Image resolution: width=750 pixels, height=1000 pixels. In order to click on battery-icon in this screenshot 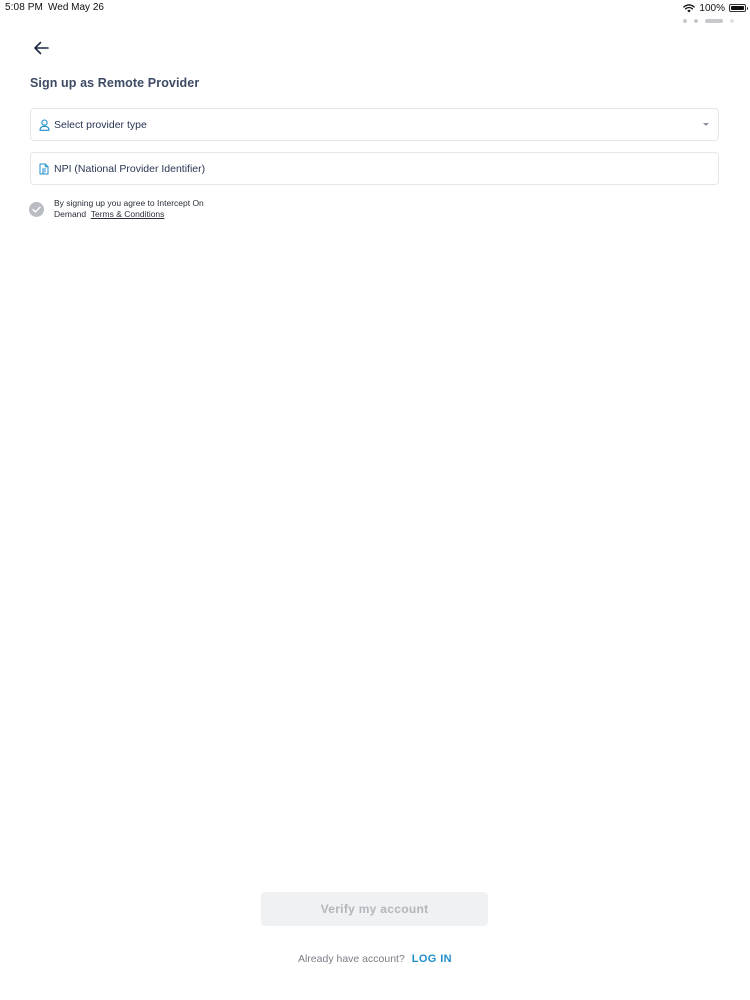, I will do `click(738, 8)`.